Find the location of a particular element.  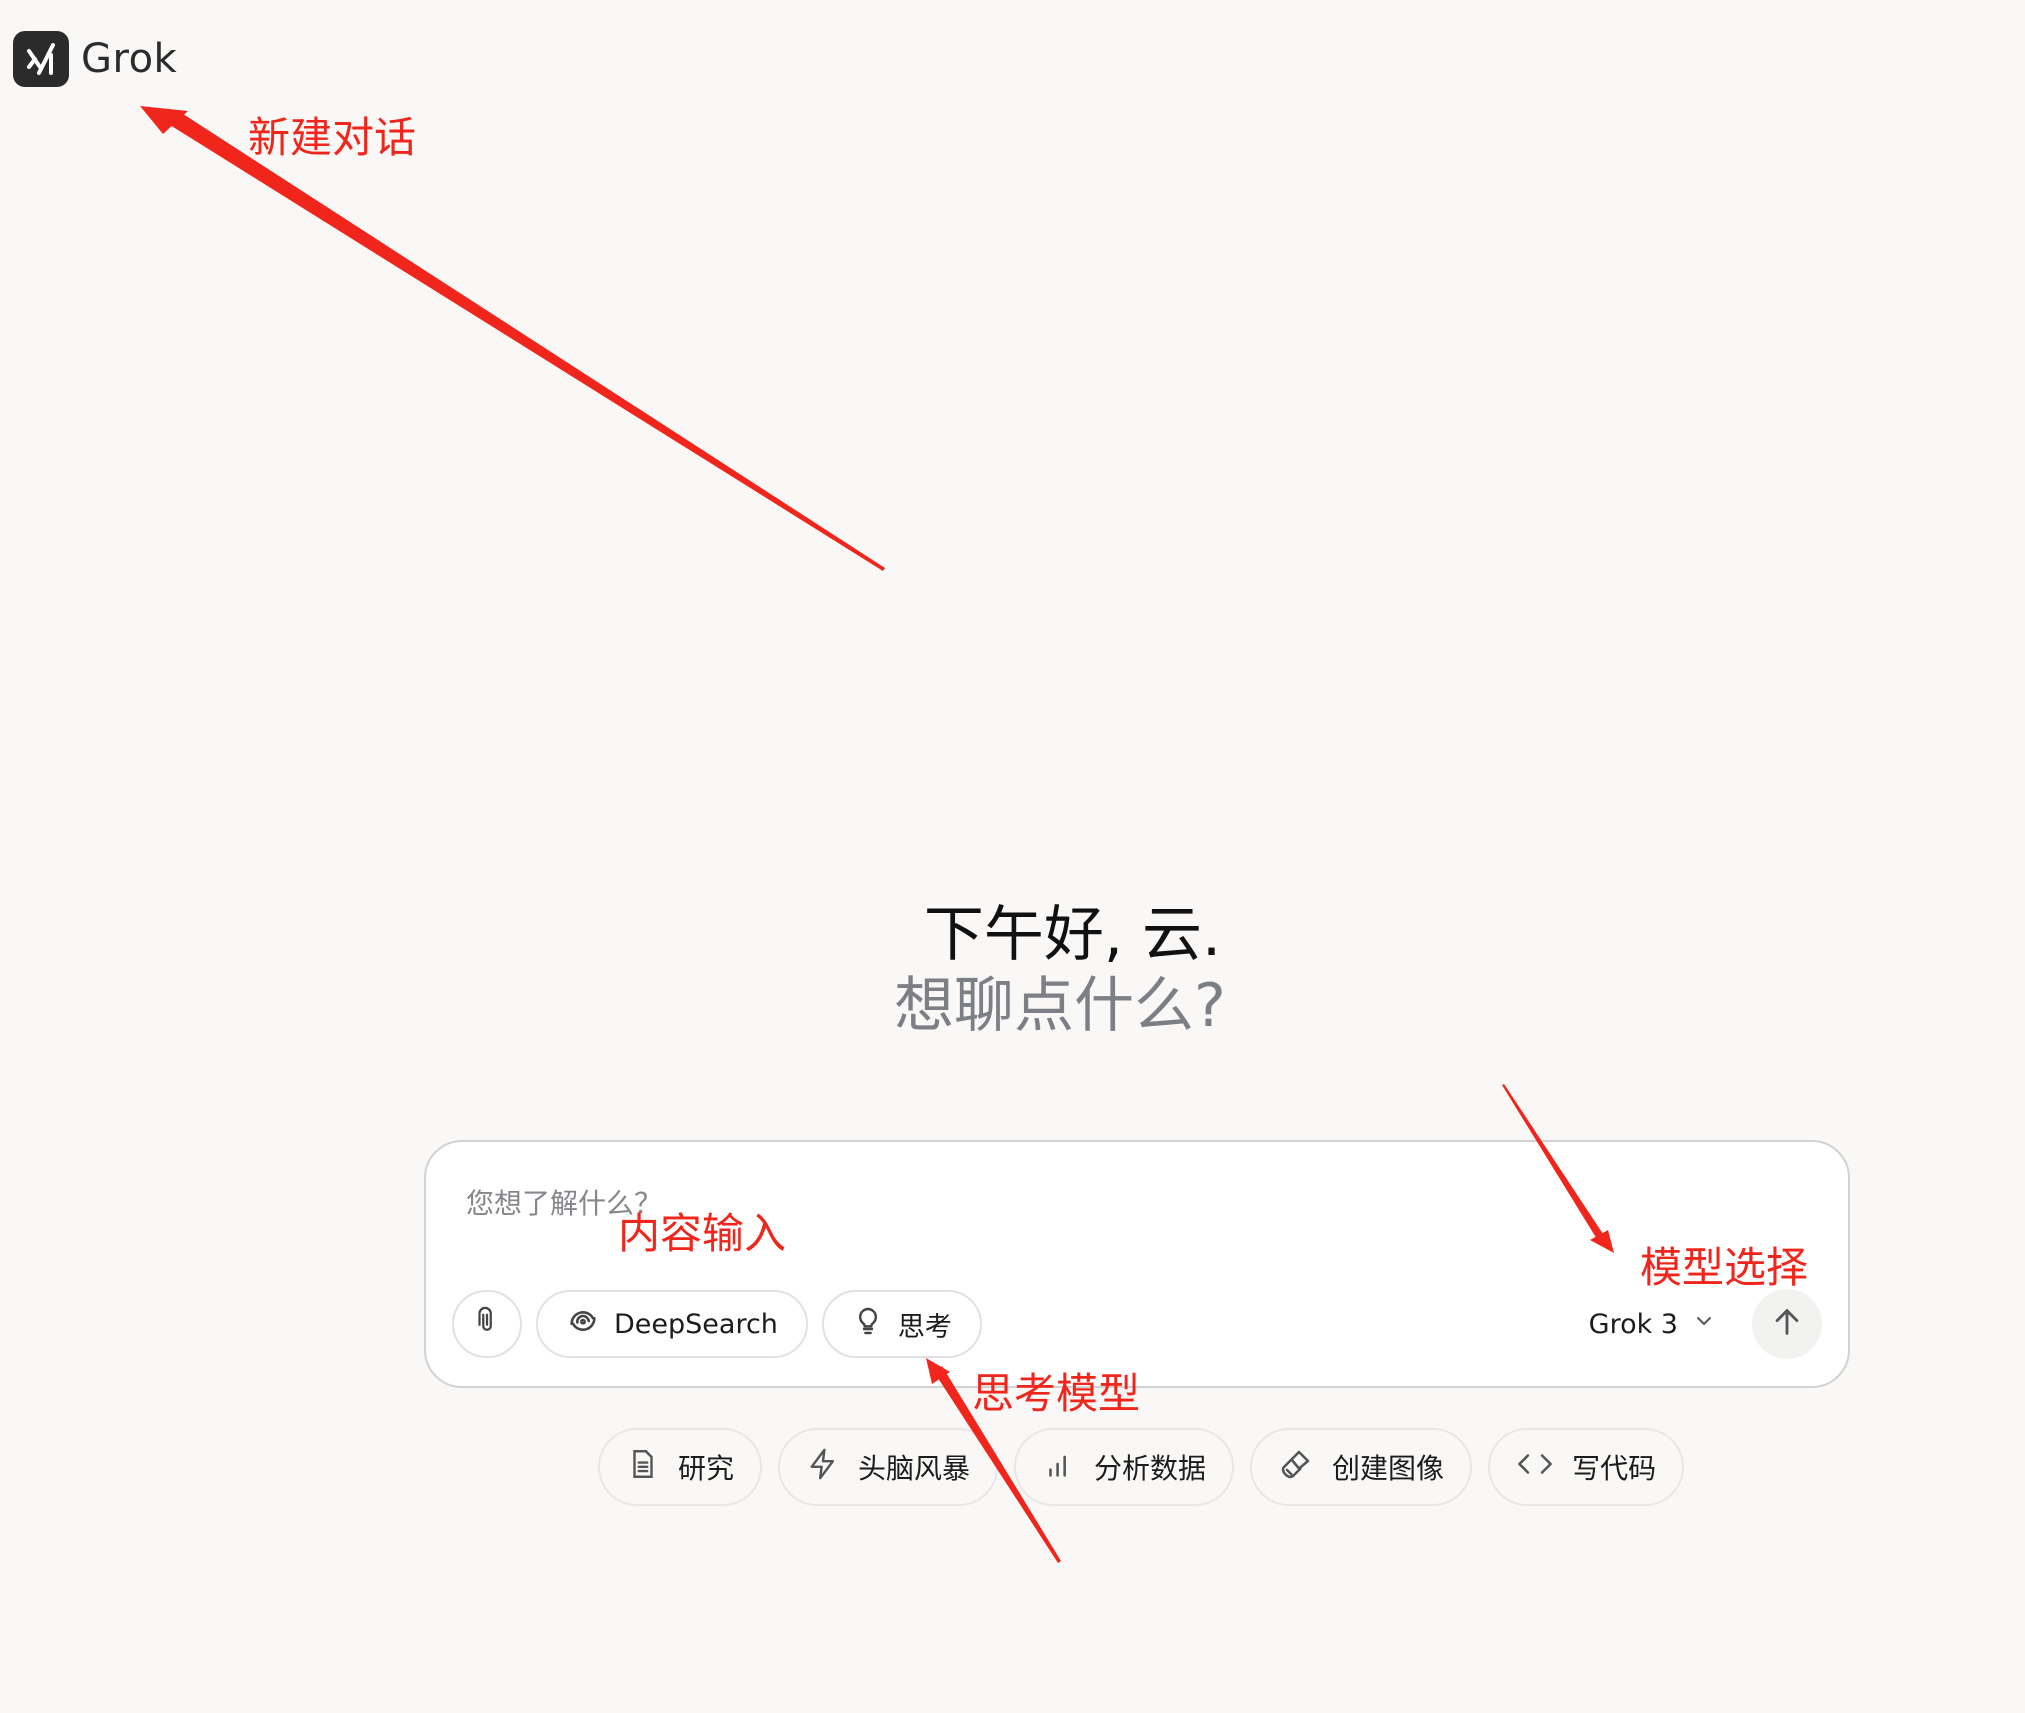

lightbulb-icon is located at coordinates (868, 1324).